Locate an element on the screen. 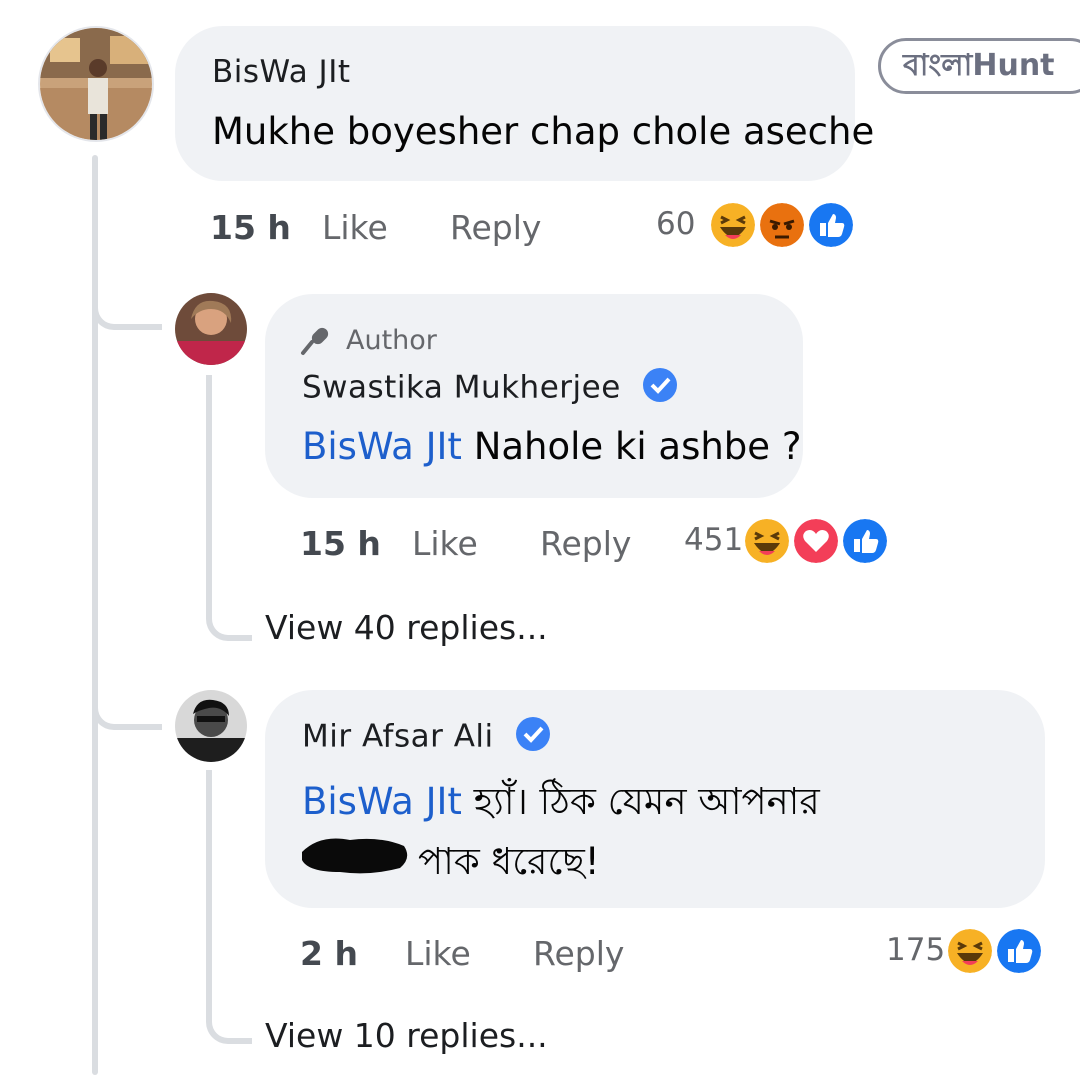 Image resolution: width=1080 pixels, height=1075 pixels. comment-body: Nahole ki ashbe ? is located at coordinates (631, 446).